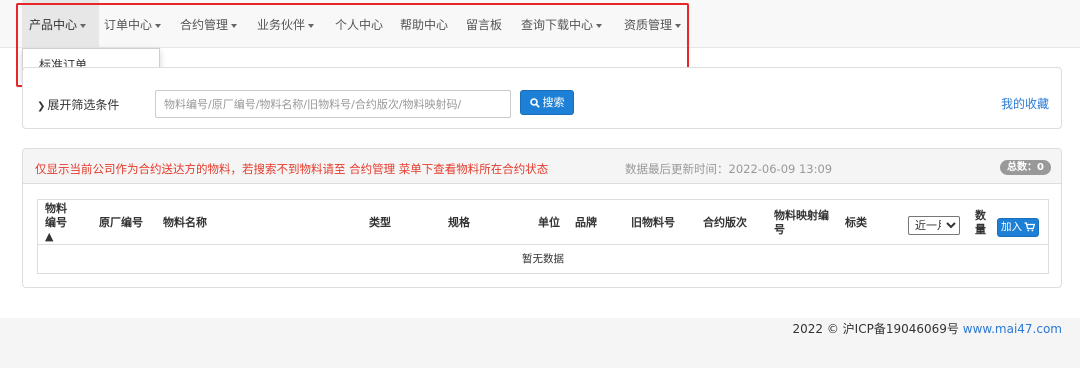 This screenshot has width=1080, height=368. What do you see at coordinates (553, 102) in the screenshot?
I see `search-button-label: 搜索` at bounding box center [553, 102].